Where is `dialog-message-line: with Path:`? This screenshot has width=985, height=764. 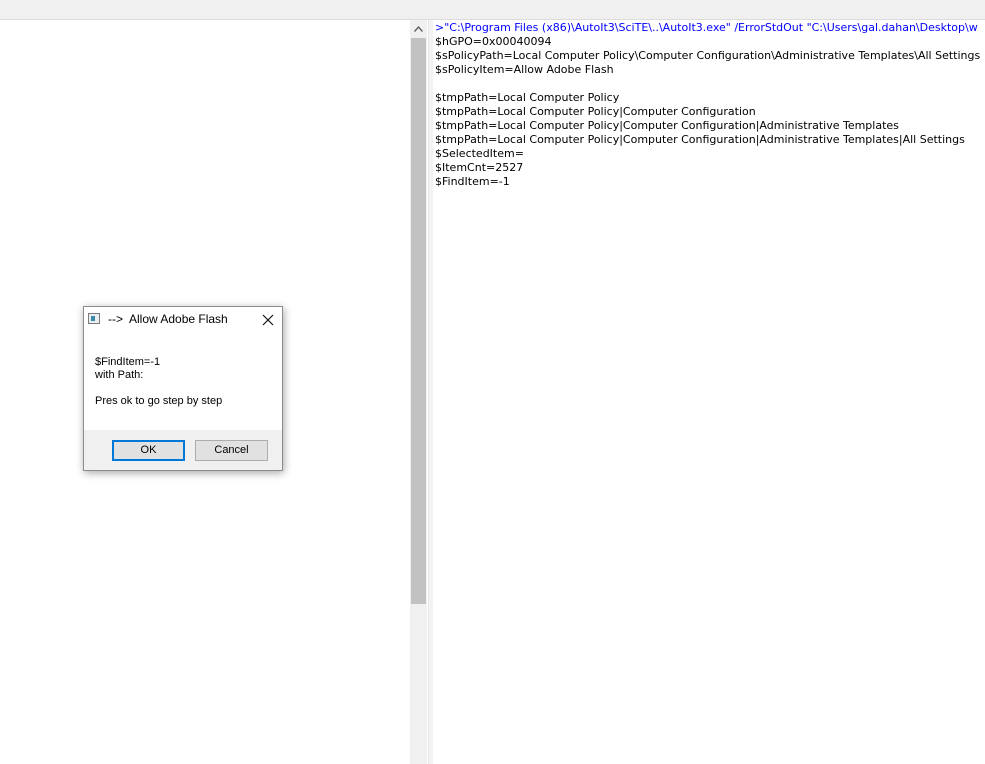
dialog-message-line: with Path: is located at coordinates (119, 375).